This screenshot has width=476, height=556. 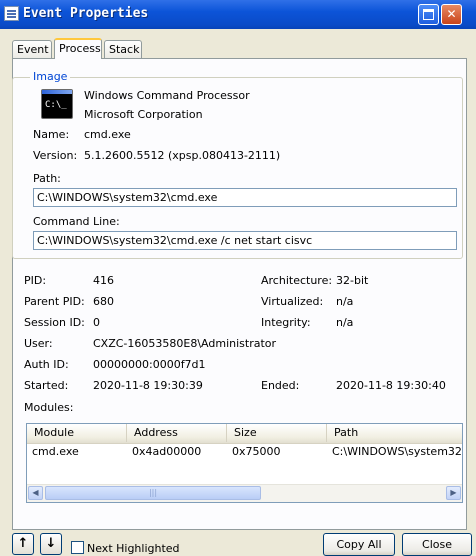 What do you see at coordinates (149, 364) in the screenshot?
I see `auth-id-value: 00000000:0000f7d1` at bounding box center [149, 364].